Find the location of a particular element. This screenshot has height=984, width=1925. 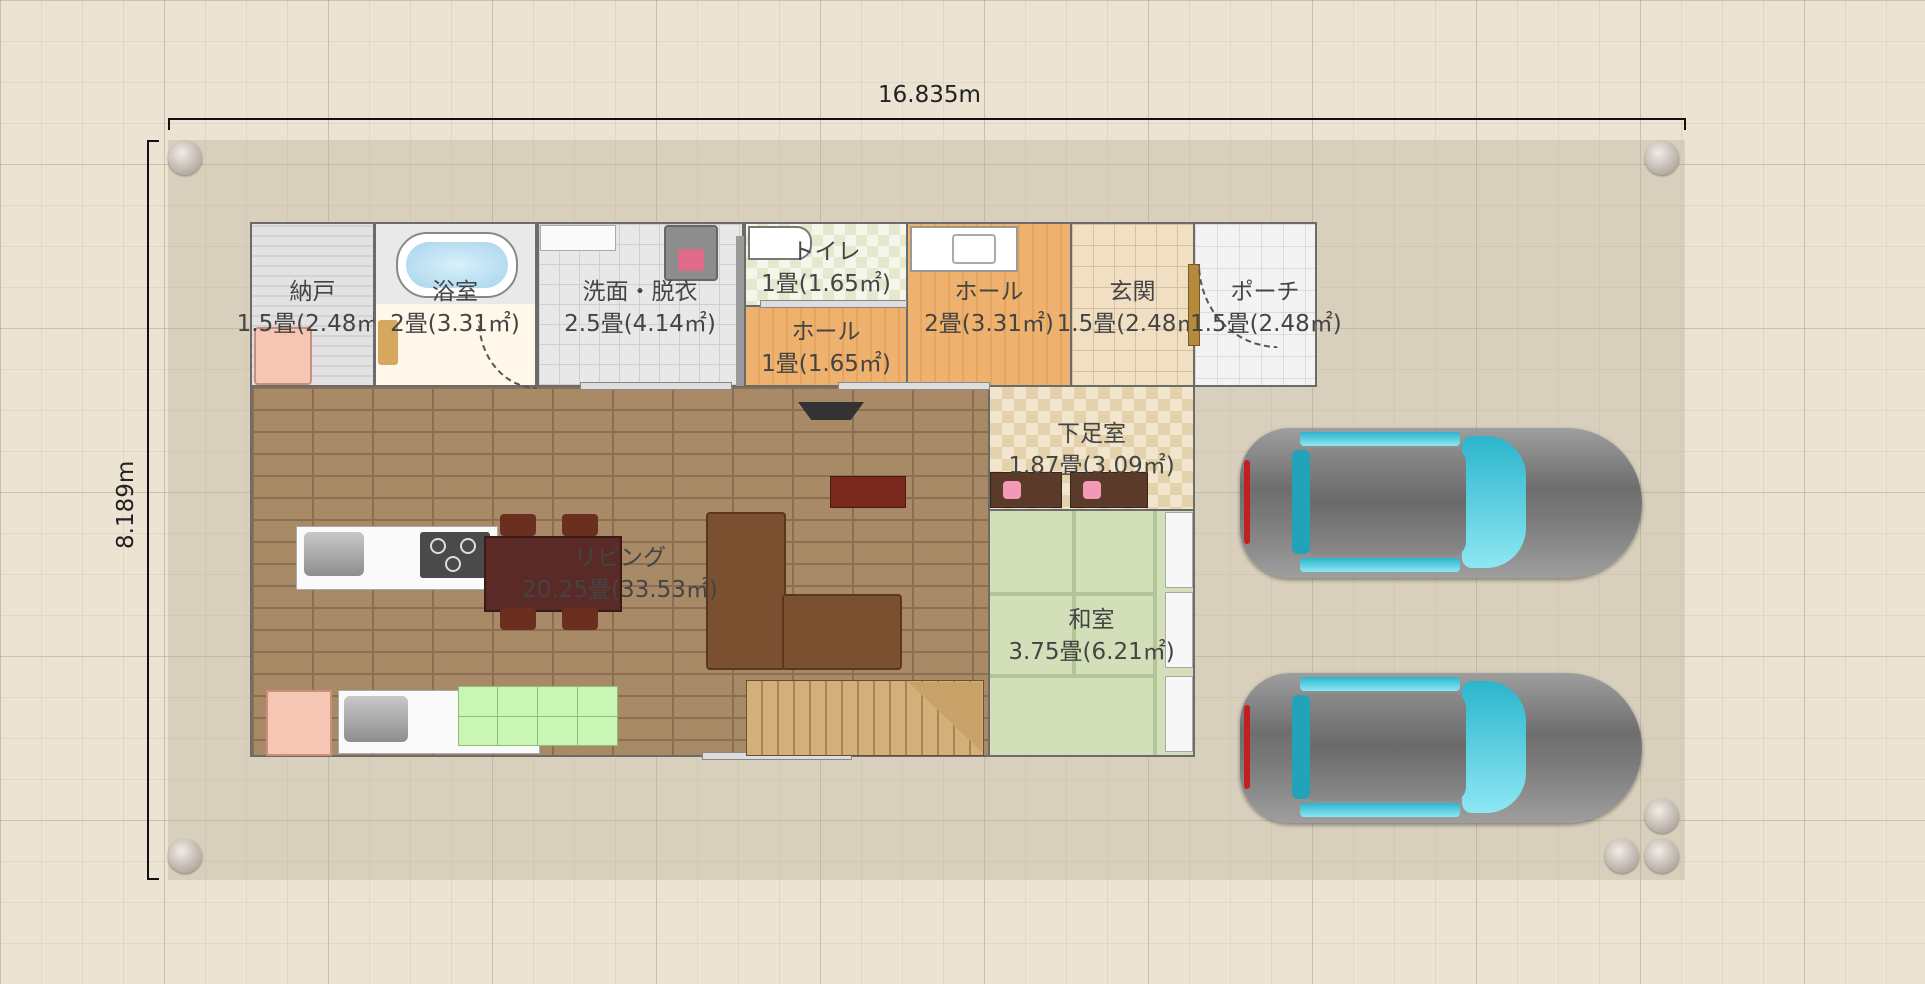

room-name: 下足室 is located at coordinates (1091, 434).